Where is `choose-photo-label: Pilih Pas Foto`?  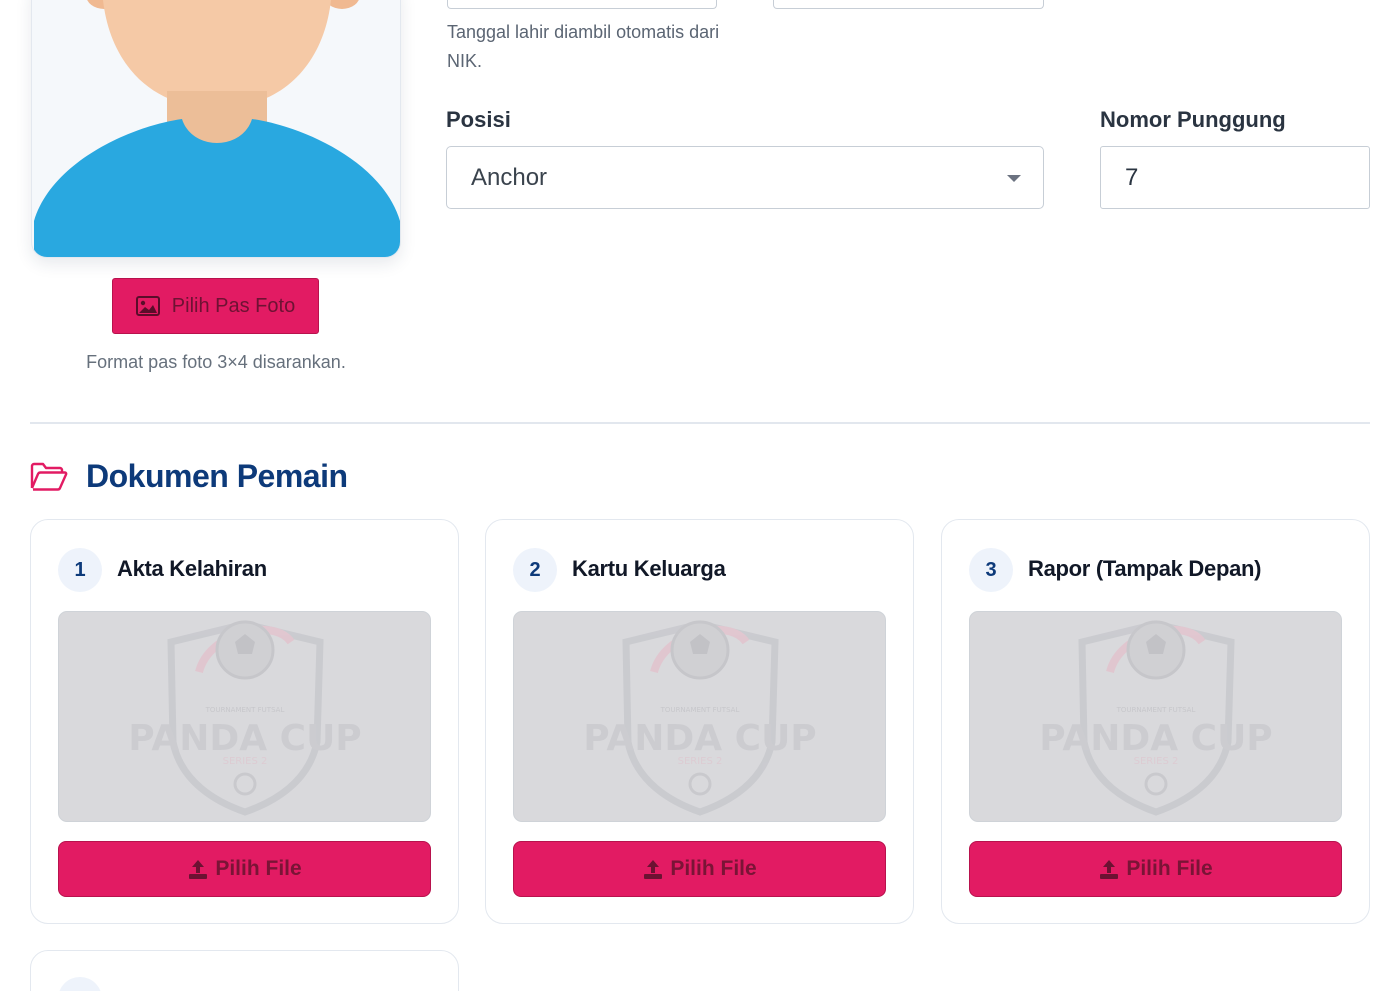 choose-photo-label: Pilih Pas Foto is located at coordinates (233, 305).